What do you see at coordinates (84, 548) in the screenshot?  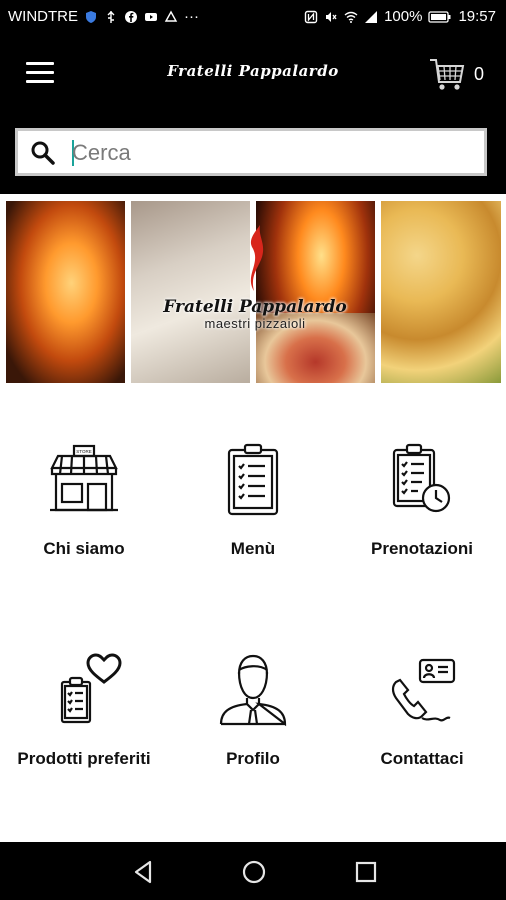 I see `tile-label: Chi siamo` at bounding box center [84, 548].